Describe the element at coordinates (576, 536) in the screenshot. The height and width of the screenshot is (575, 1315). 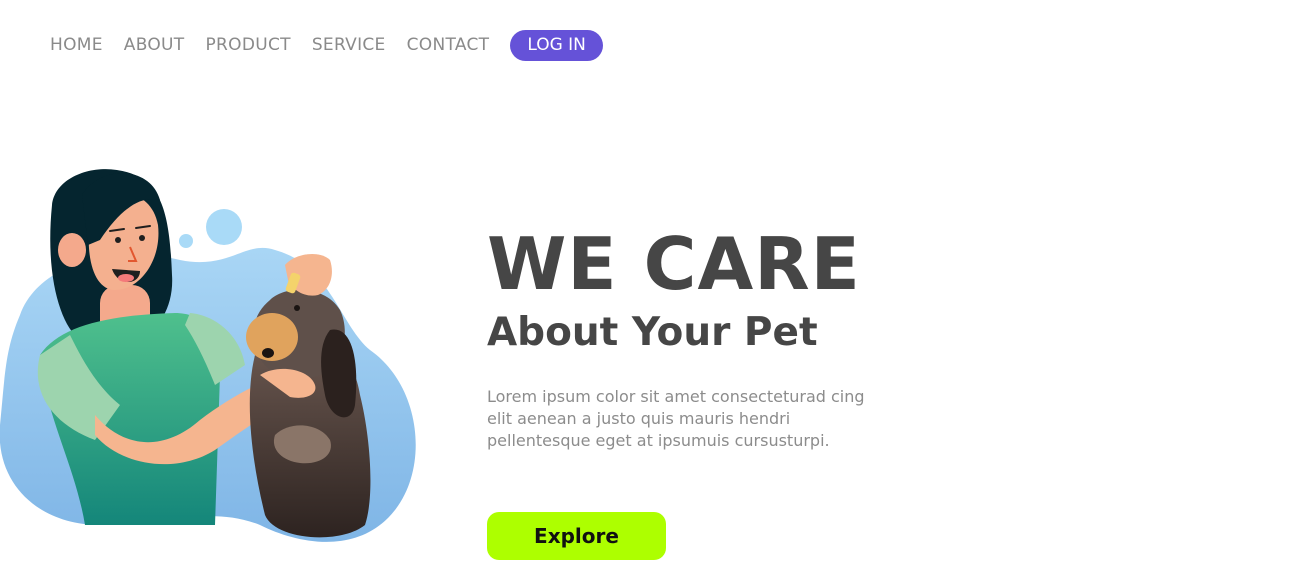
I see `explore-button: Explore` at that location.